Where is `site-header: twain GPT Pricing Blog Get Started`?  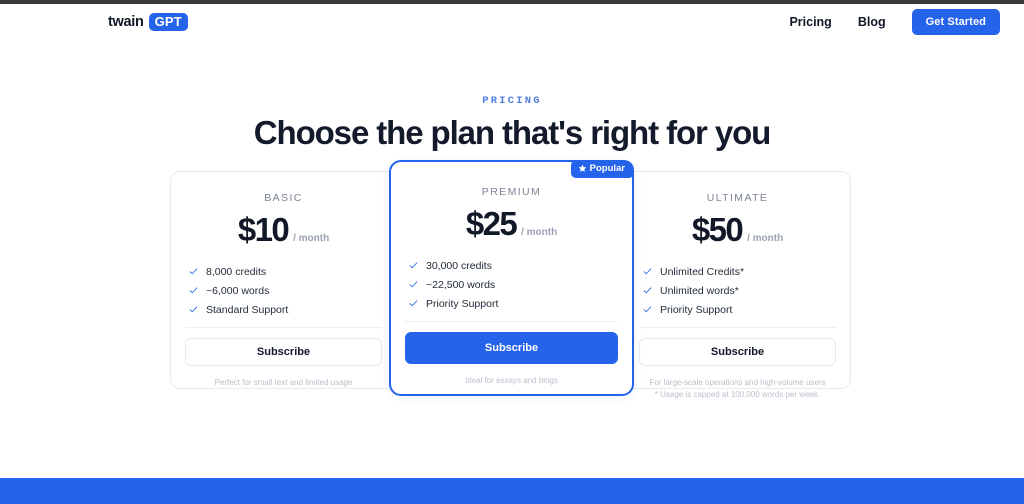 site-header: twain GPT Pricing Blog Get Started is located at coordinates (512, 22).